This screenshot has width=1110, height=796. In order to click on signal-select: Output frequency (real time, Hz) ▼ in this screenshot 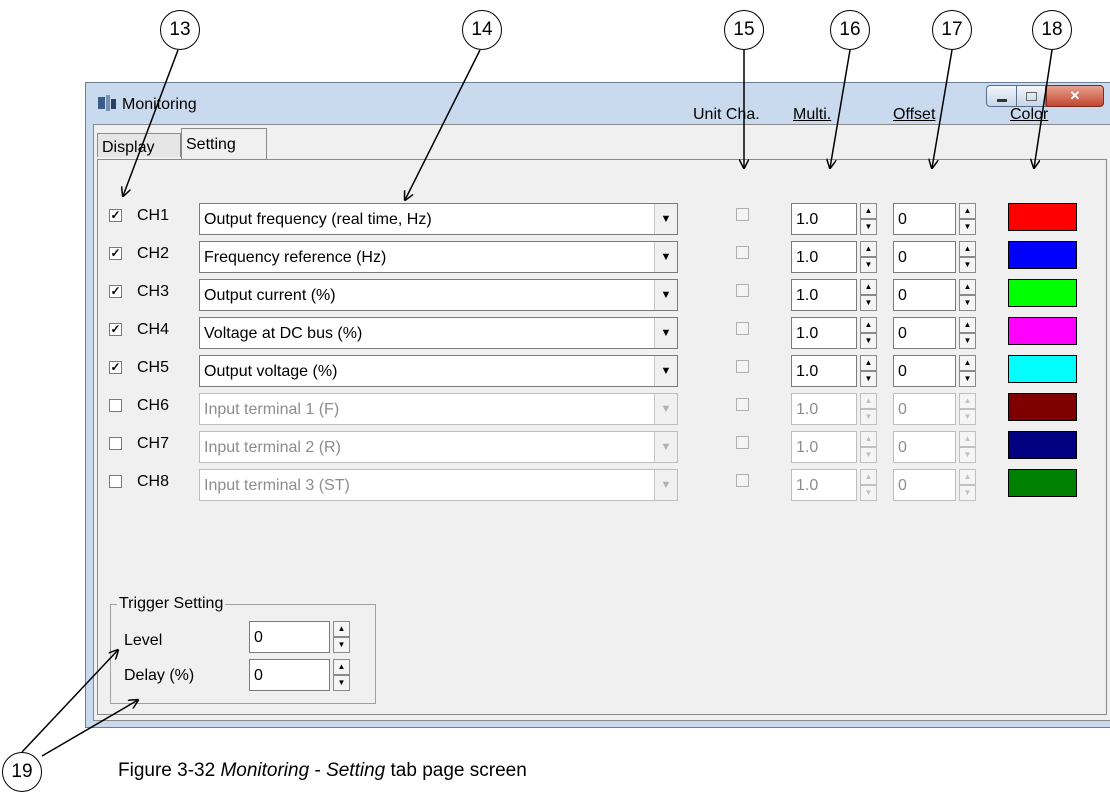, I will do `click(438, 219)`.